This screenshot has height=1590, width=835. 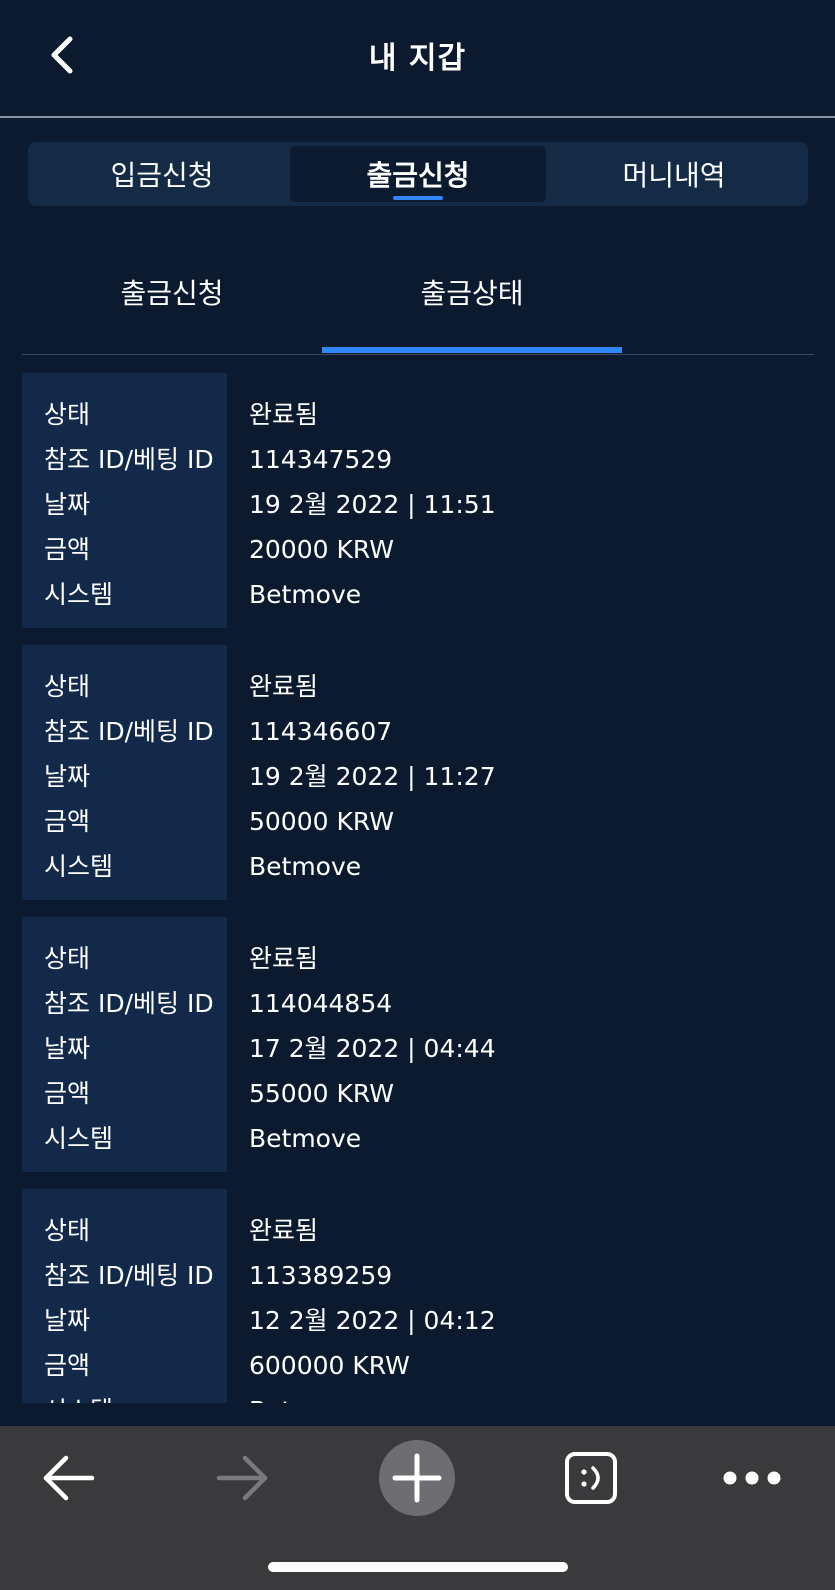 I want to click on tab-deposit-request: 입금신청, so click(x=162, y=174).